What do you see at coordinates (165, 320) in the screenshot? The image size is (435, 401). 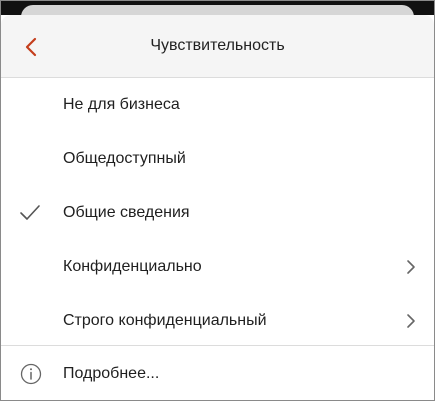 I see `item-label: Строго конфиденциальный` at bounding box center [165, 320].